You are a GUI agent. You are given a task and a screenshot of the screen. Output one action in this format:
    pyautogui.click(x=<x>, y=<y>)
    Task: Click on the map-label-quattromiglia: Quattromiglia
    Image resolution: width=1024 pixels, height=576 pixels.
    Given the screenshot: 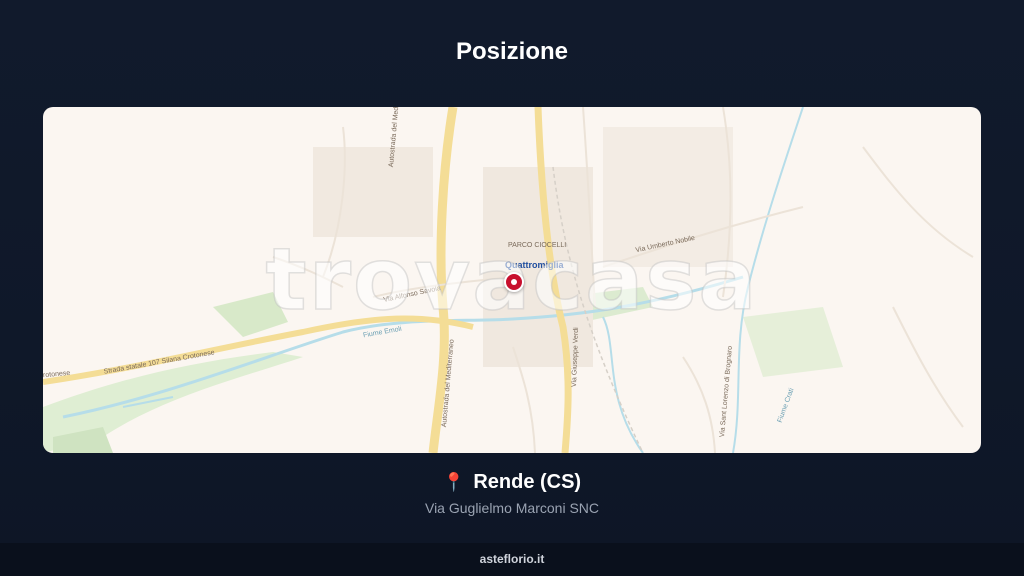 What is the action you would take?
    pyautogui.click(x=534, y=265)
    